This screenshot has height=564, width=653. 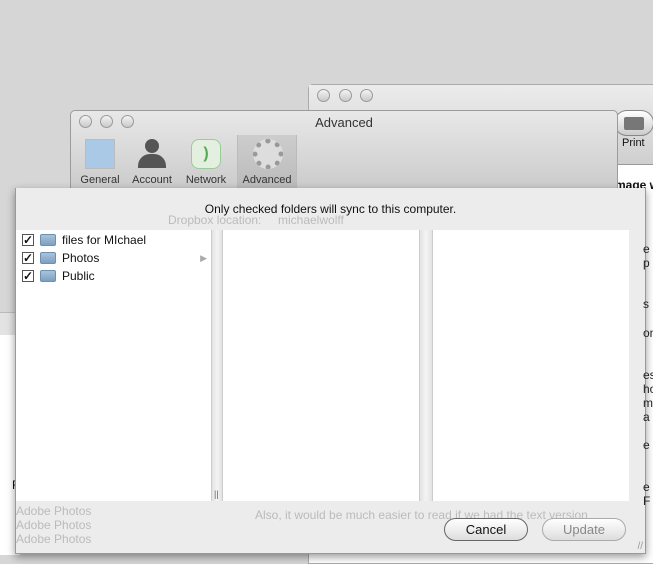 I want to click on disclosure-arrow-icon: ▶, so click(x=203, y=258).